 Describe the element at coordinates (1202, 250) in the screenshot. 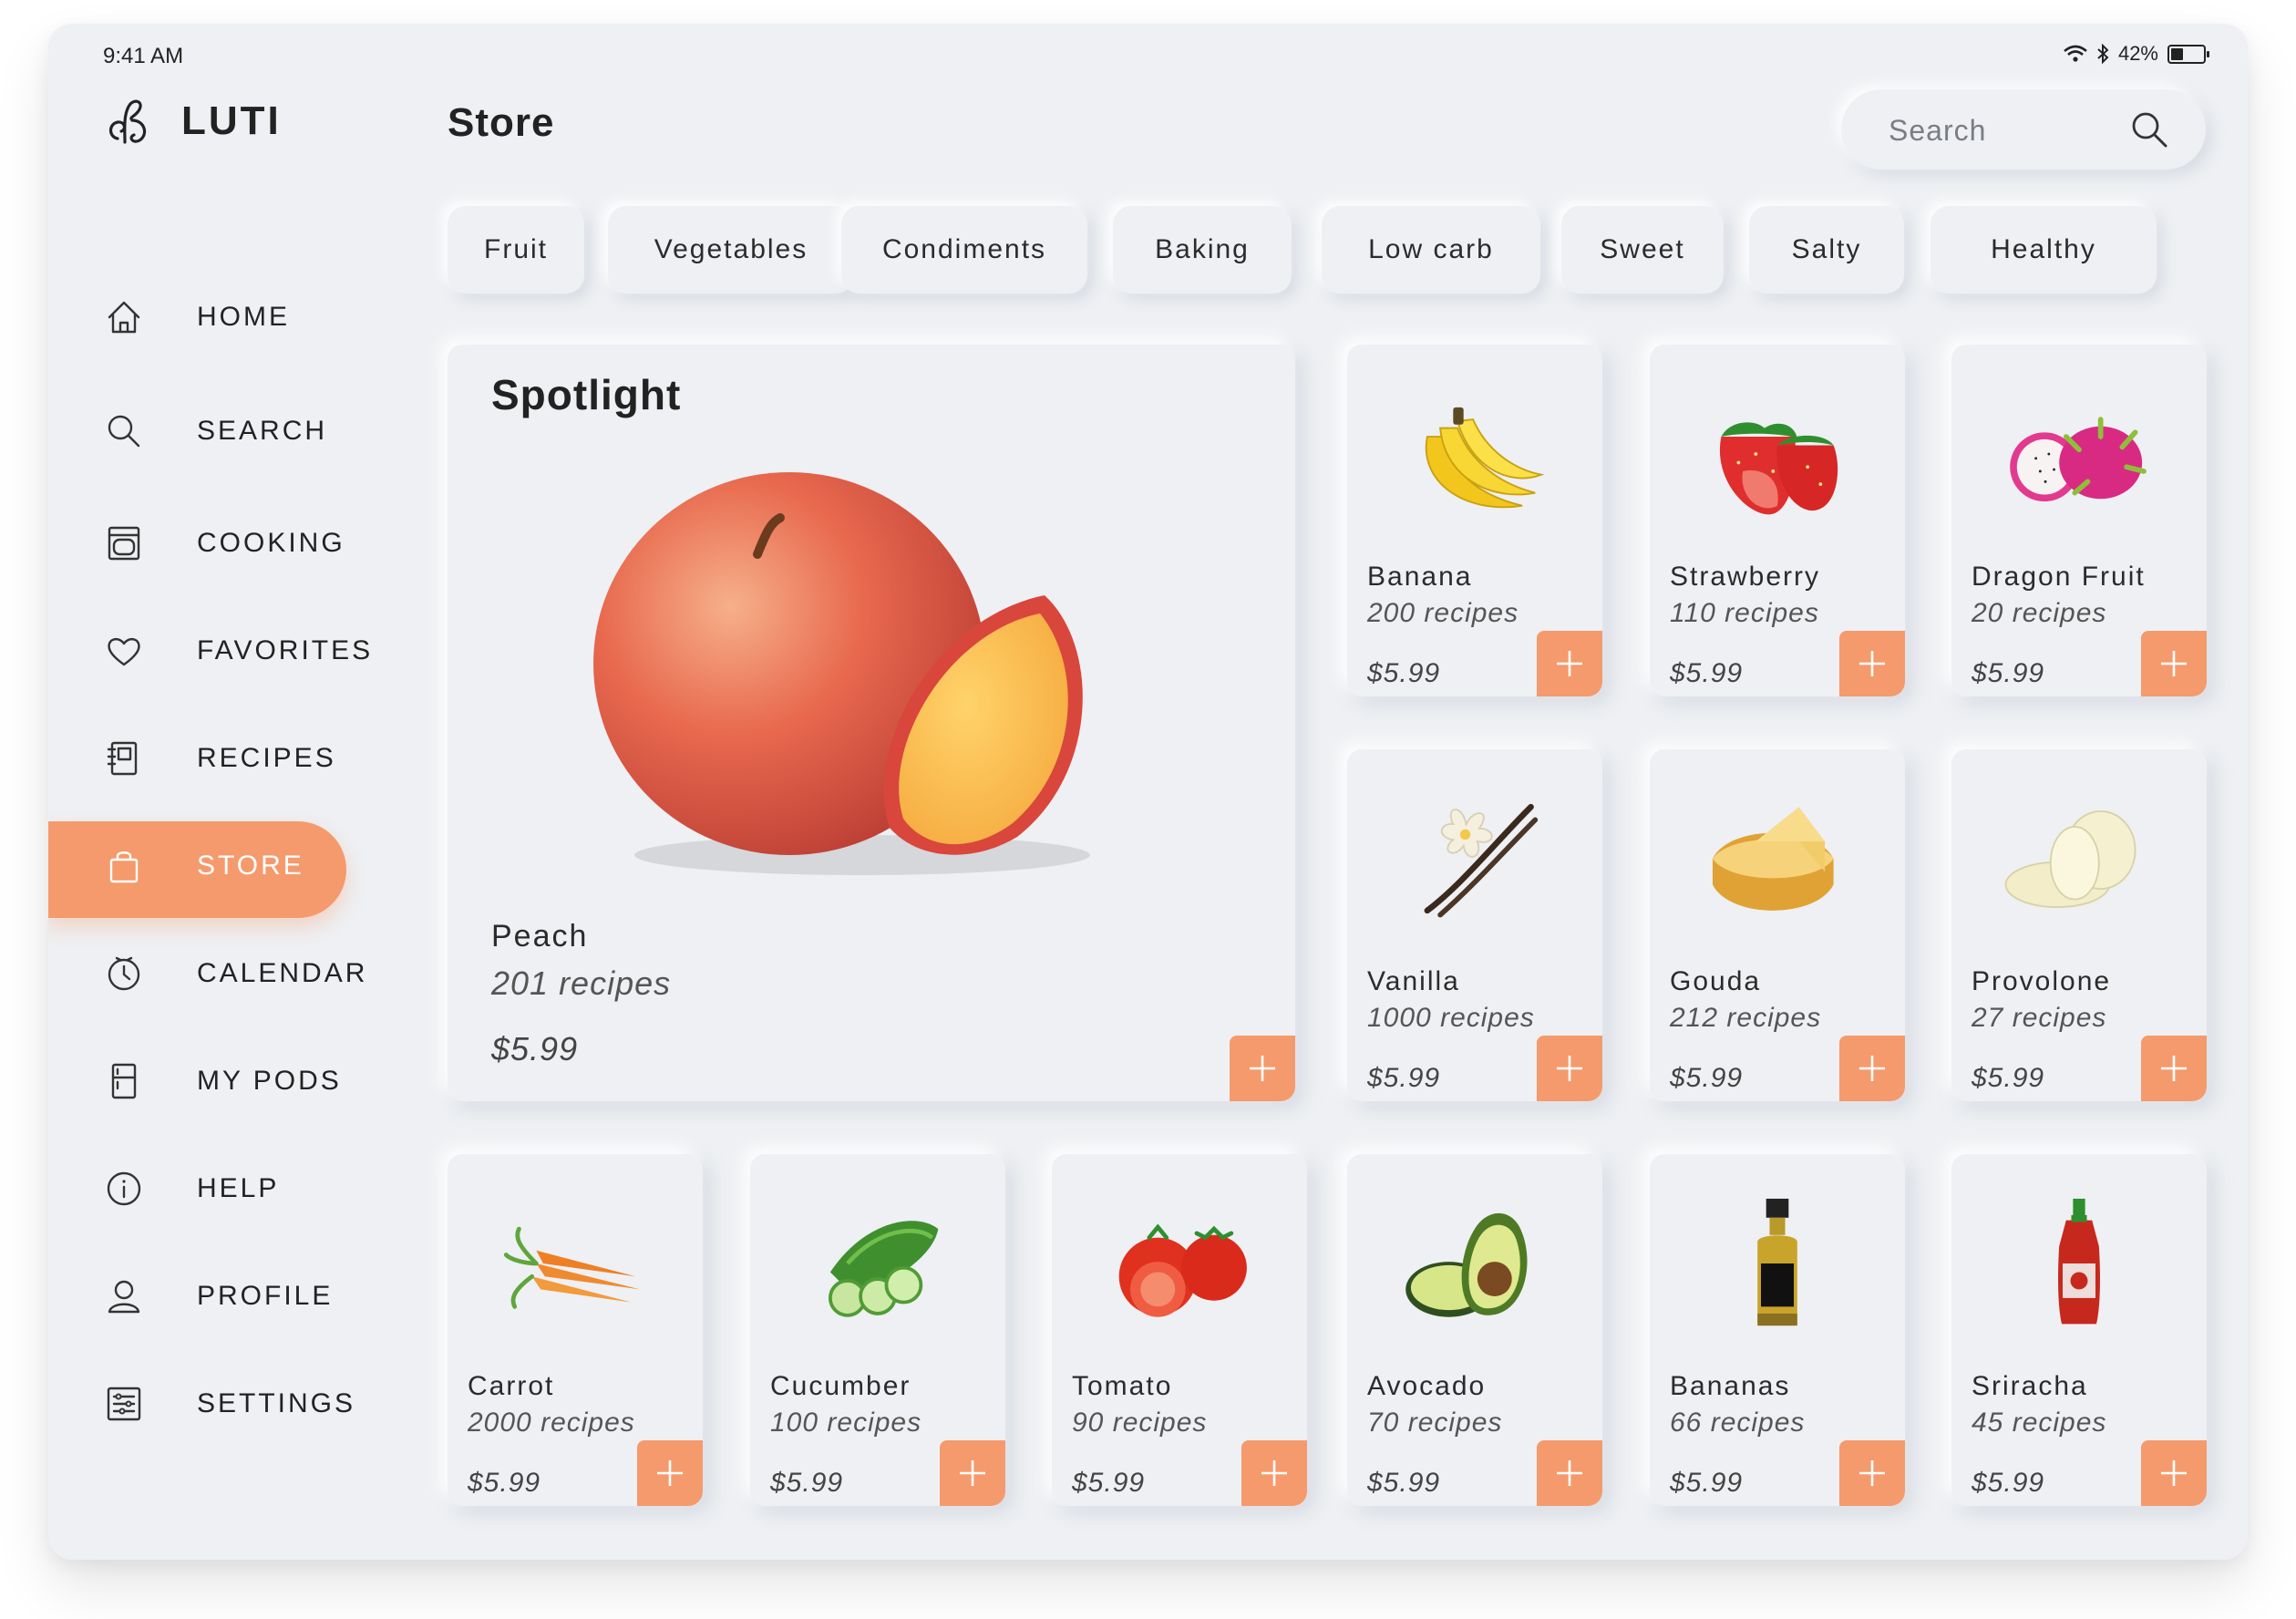

I see `category-chip-baking: Baking` at that location.